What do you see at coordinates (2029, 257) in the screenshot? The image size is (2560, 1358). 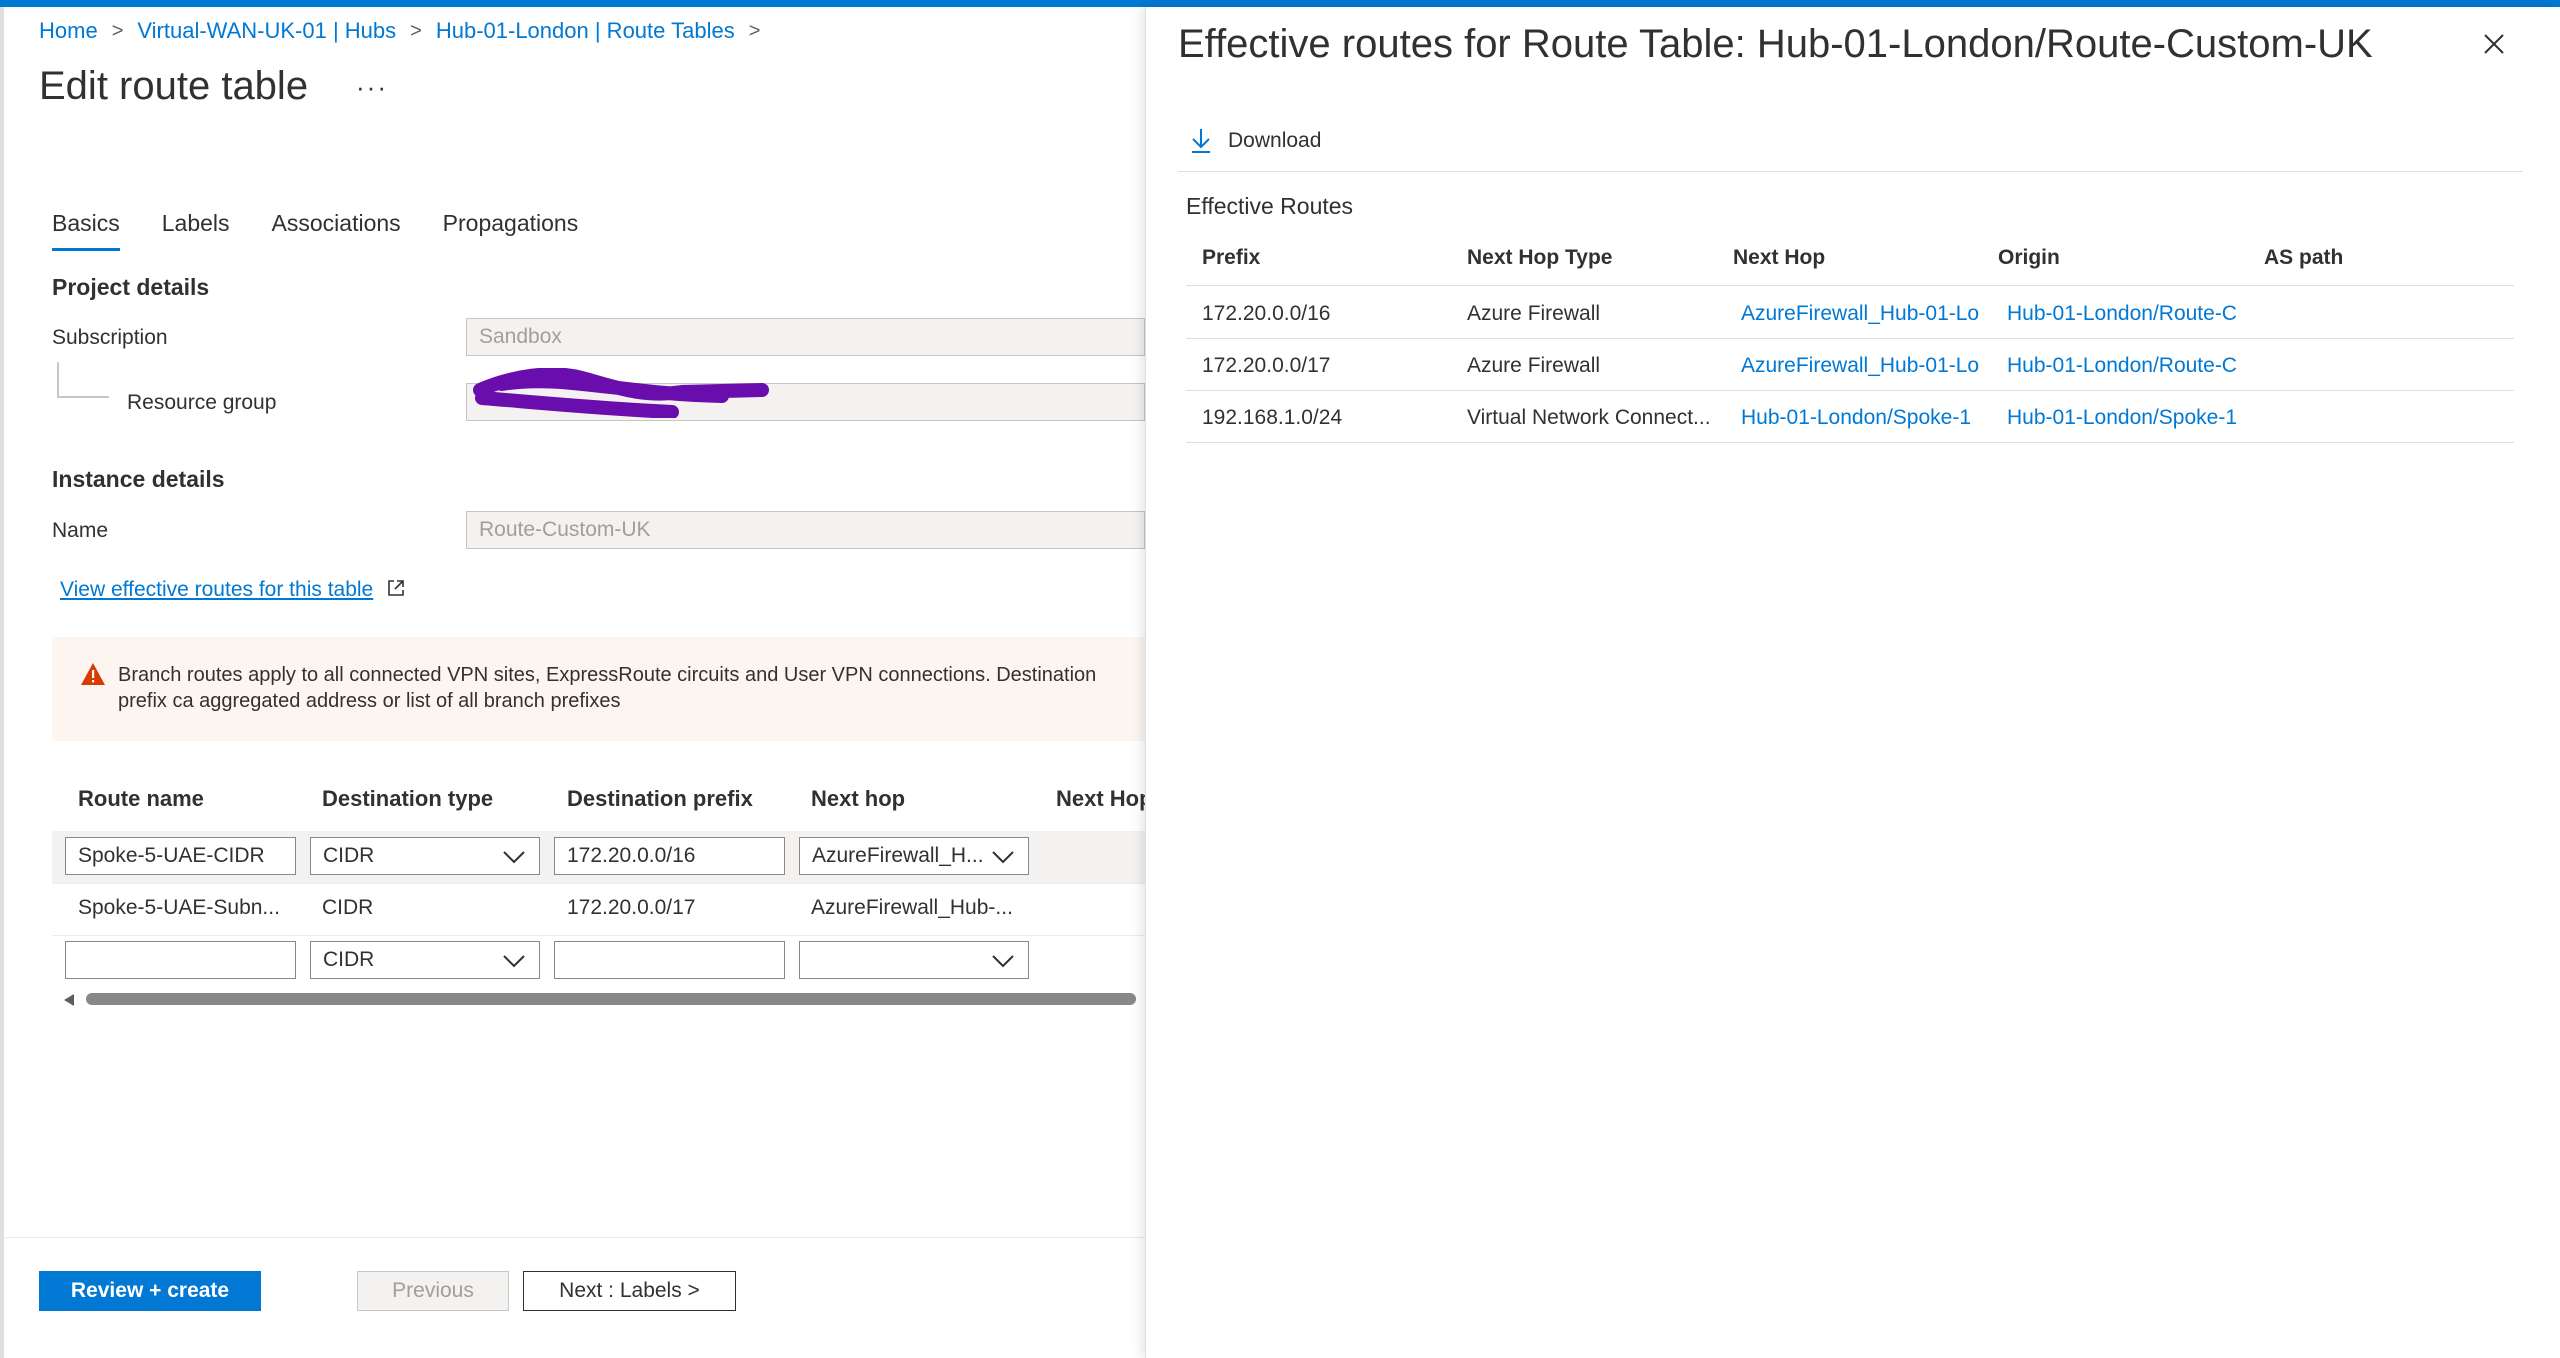 I see `col-origin: Origin` at bounding box center [2029, 257].